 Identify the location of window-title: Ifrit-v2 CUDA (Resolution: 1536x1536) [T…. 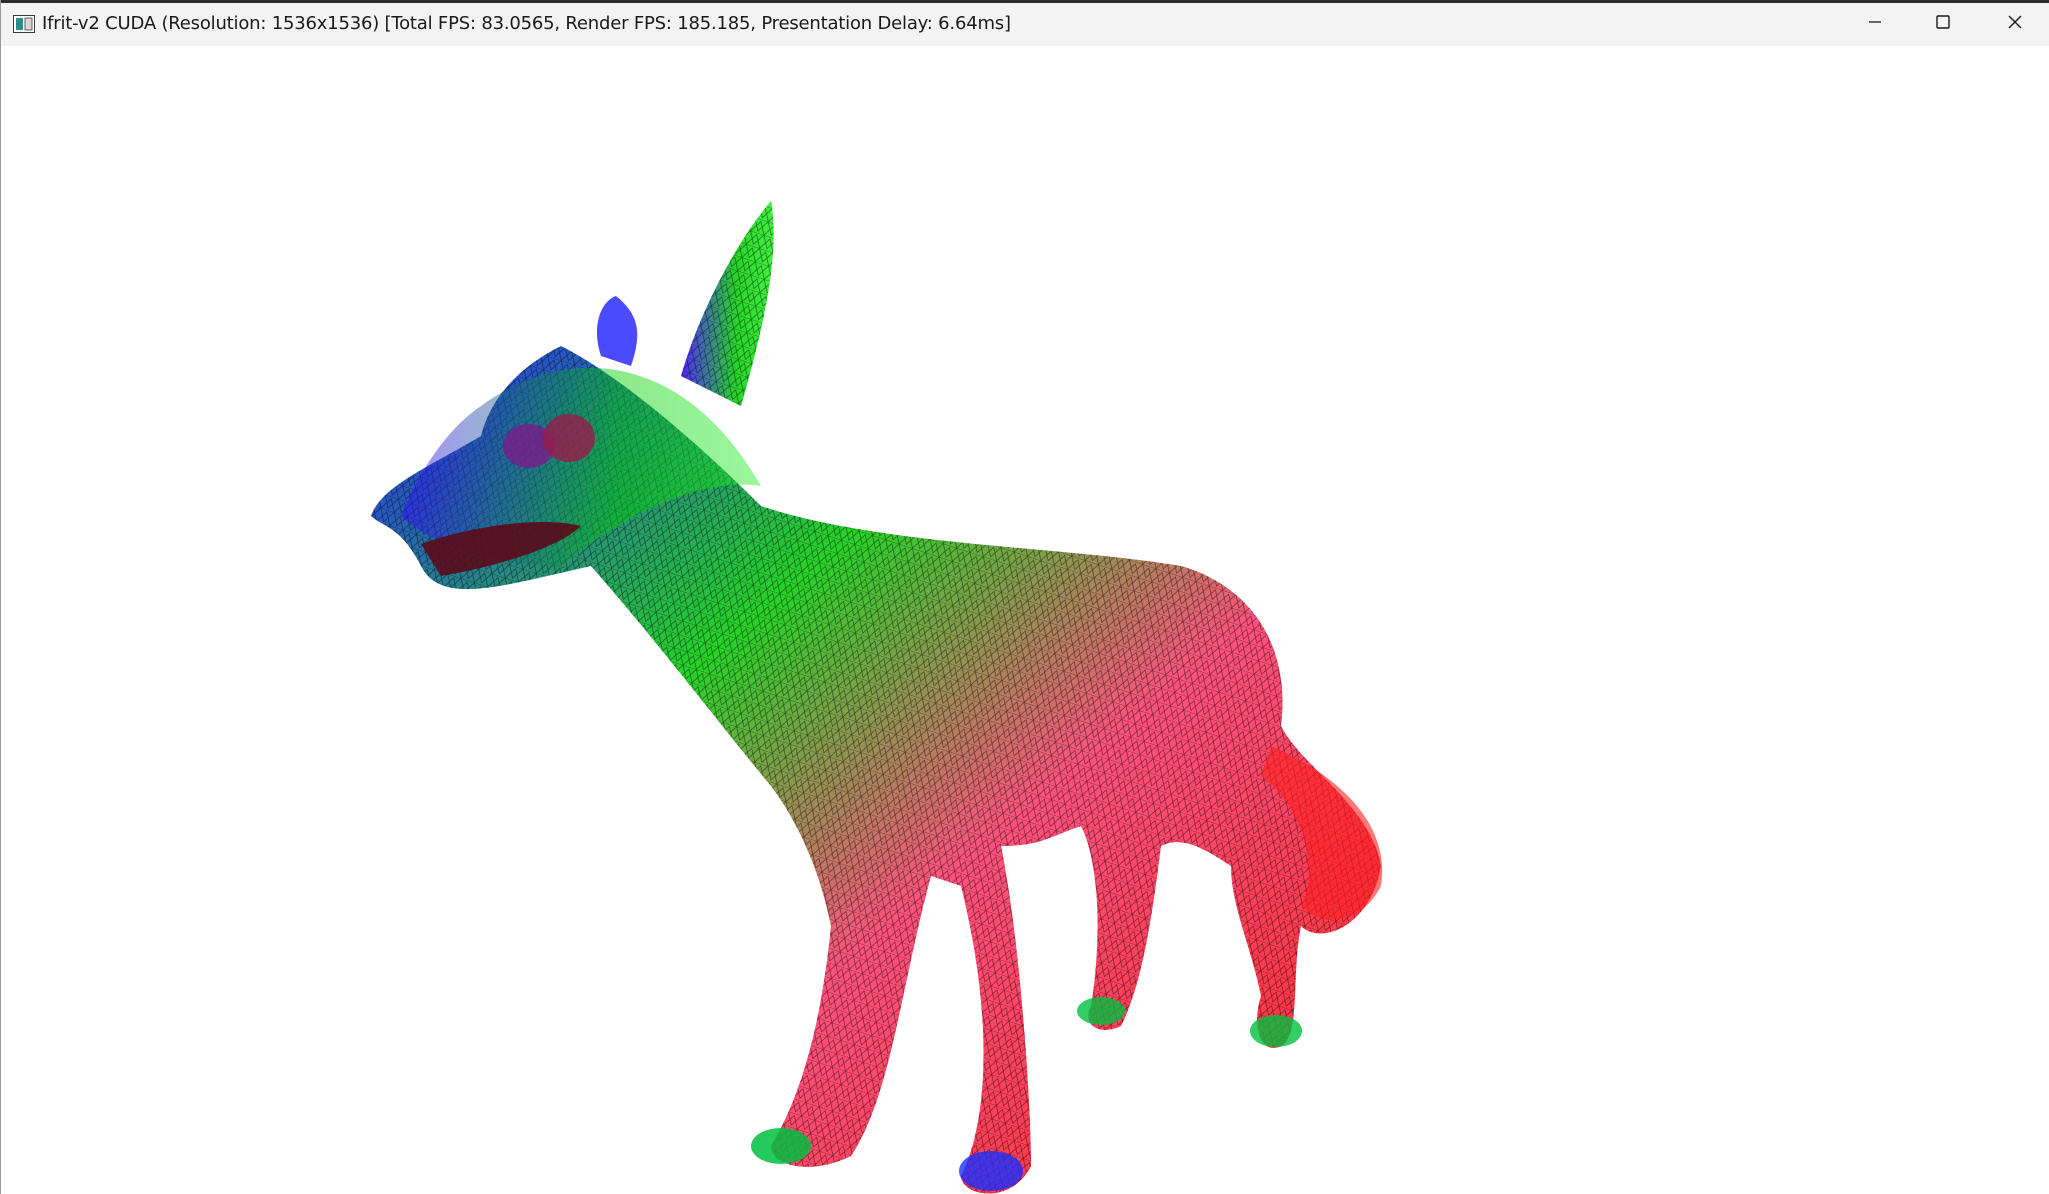
(526, 23).